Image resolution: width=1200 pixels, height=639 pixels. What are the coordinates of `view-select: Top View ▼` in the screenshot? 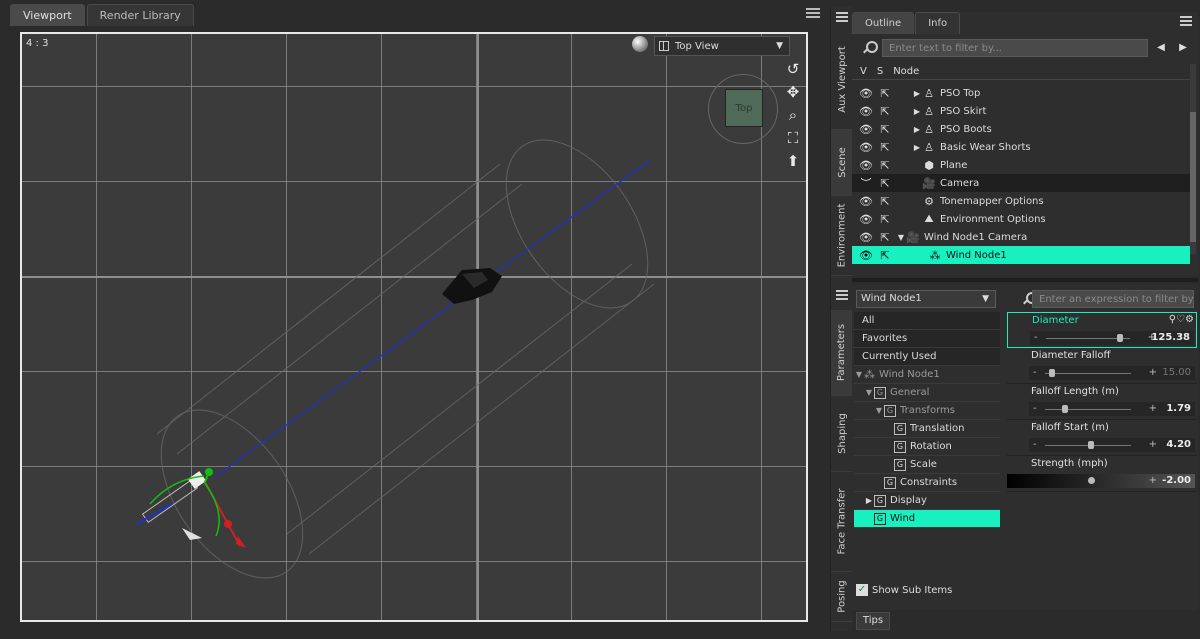 It's located at (722, 46).